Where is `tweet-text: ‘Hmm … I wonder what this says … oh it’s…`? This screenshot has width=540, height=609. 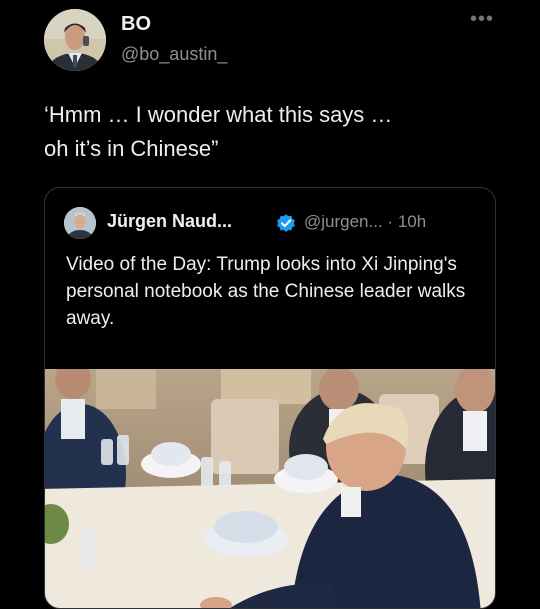
tweet-text: ‘Hmm … I wonder what this says … oh it’s… is located at coordinates (274, 132).